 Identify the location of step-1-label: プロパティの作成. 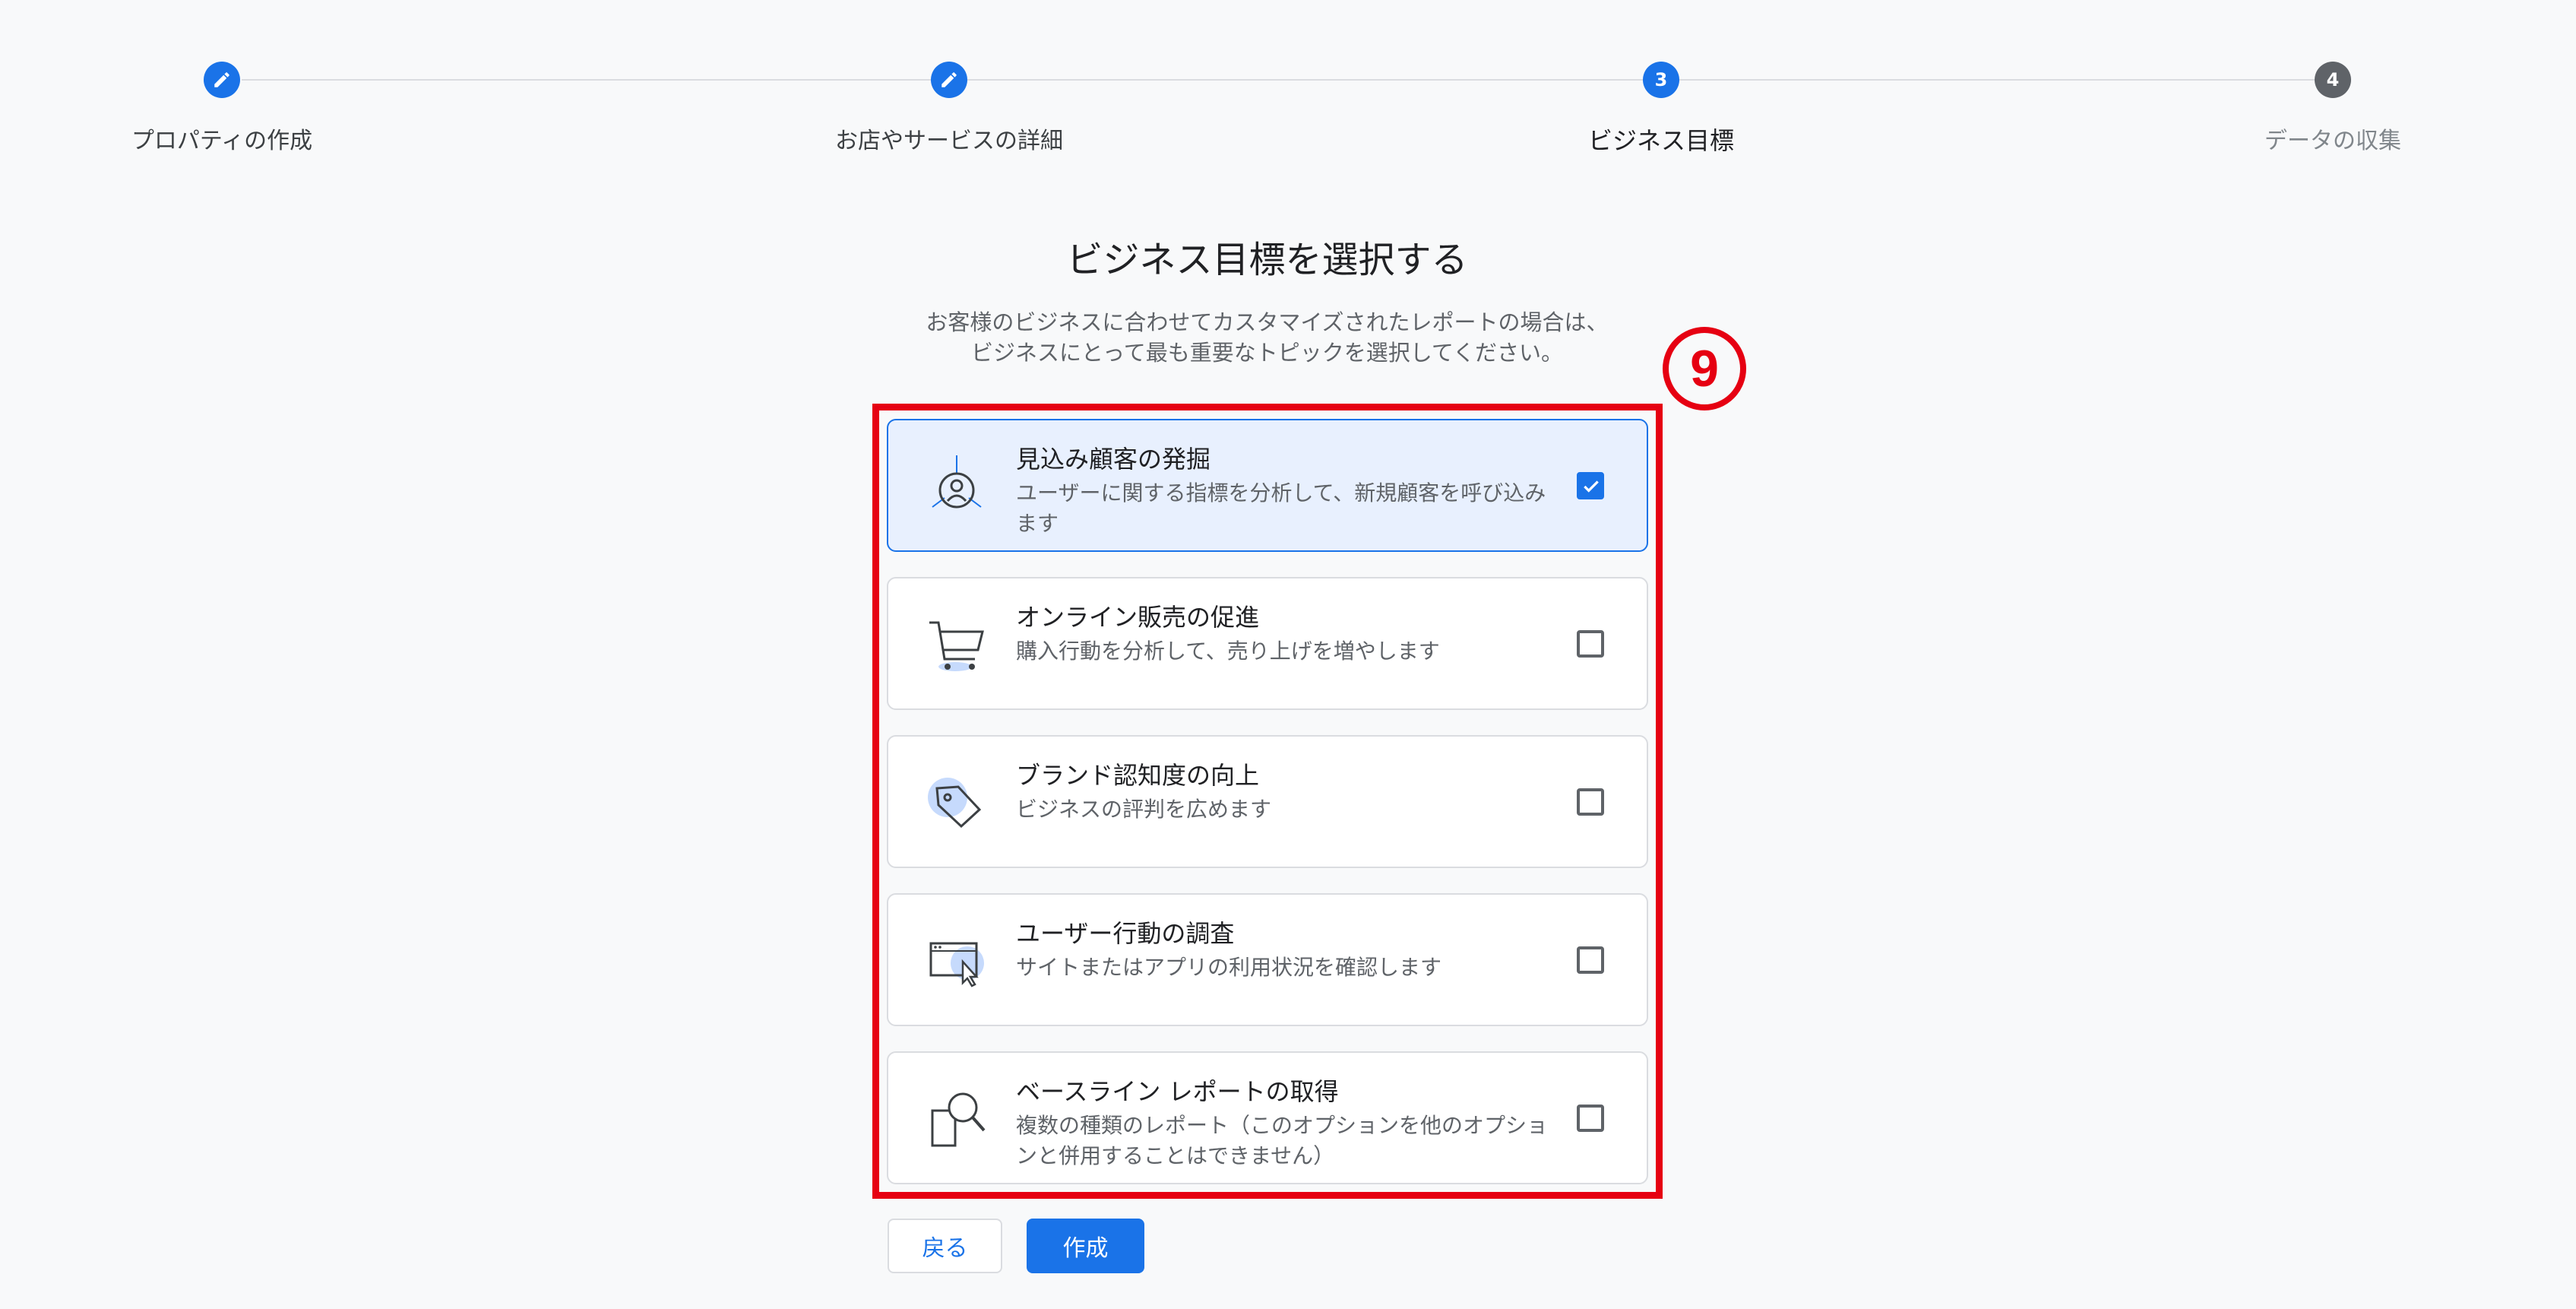
(222, 141).